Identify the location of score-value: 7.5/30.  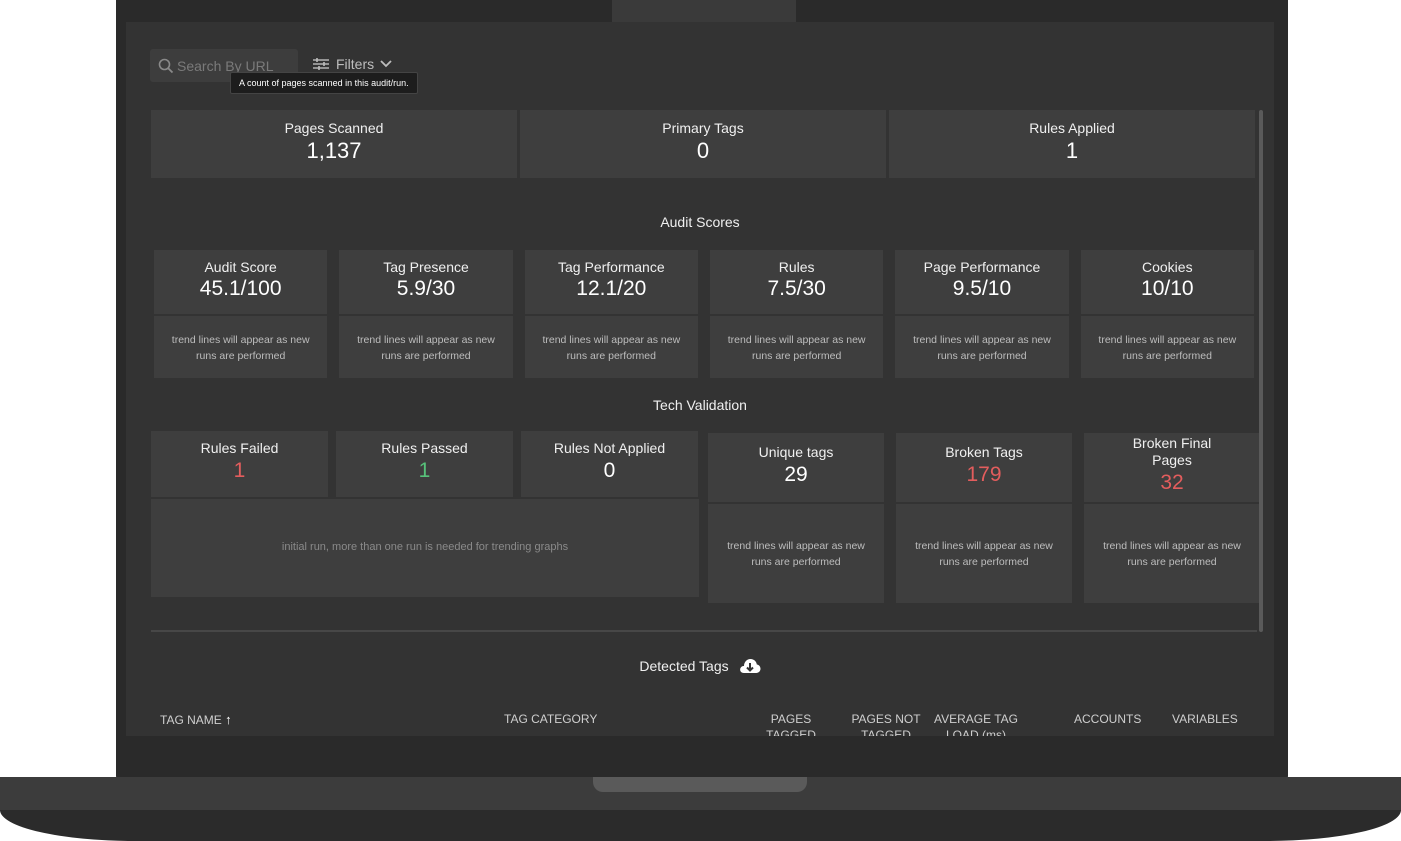
(796, 288).